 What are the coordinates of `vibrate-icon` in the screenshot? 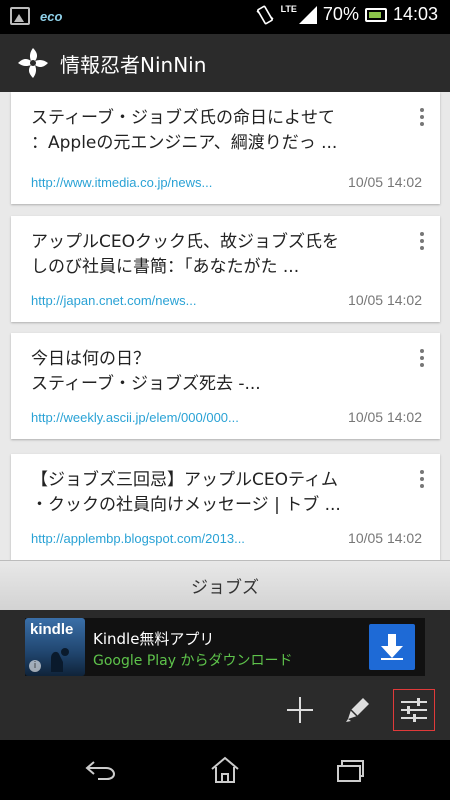 It's located at (265, 14).